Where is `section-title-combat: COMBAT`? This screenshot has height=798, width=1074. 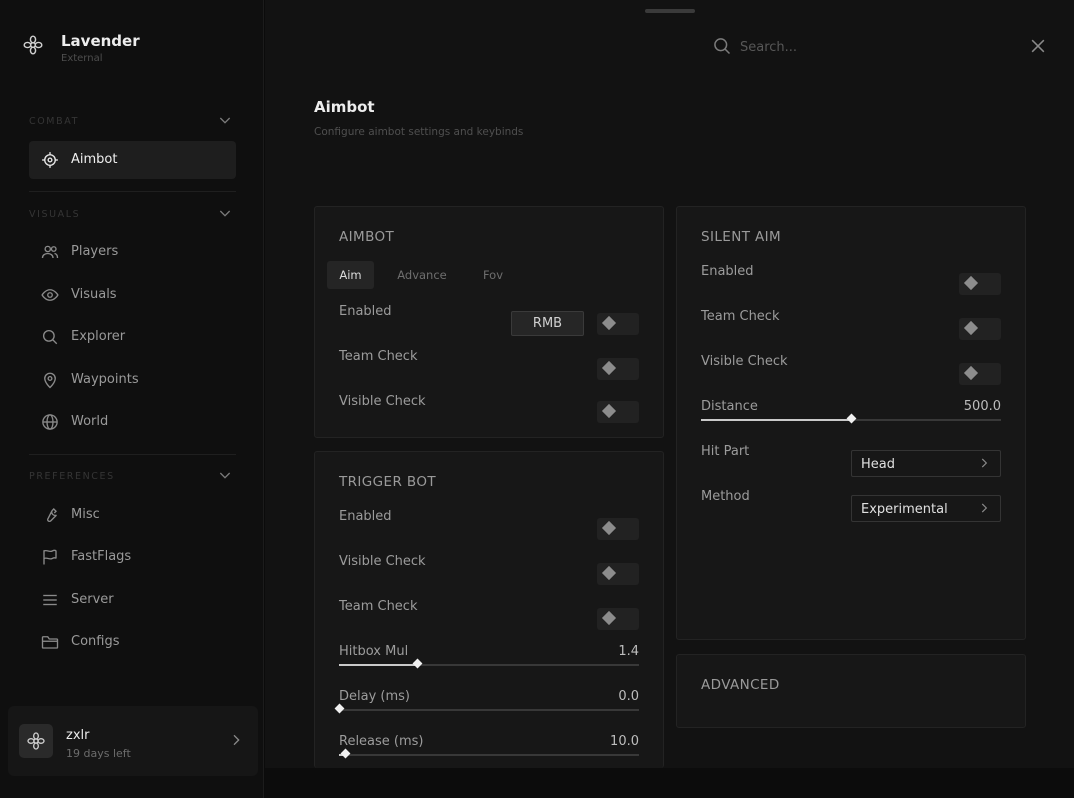 section-title-combat: COMBAT is located at coordinates (54, 121).